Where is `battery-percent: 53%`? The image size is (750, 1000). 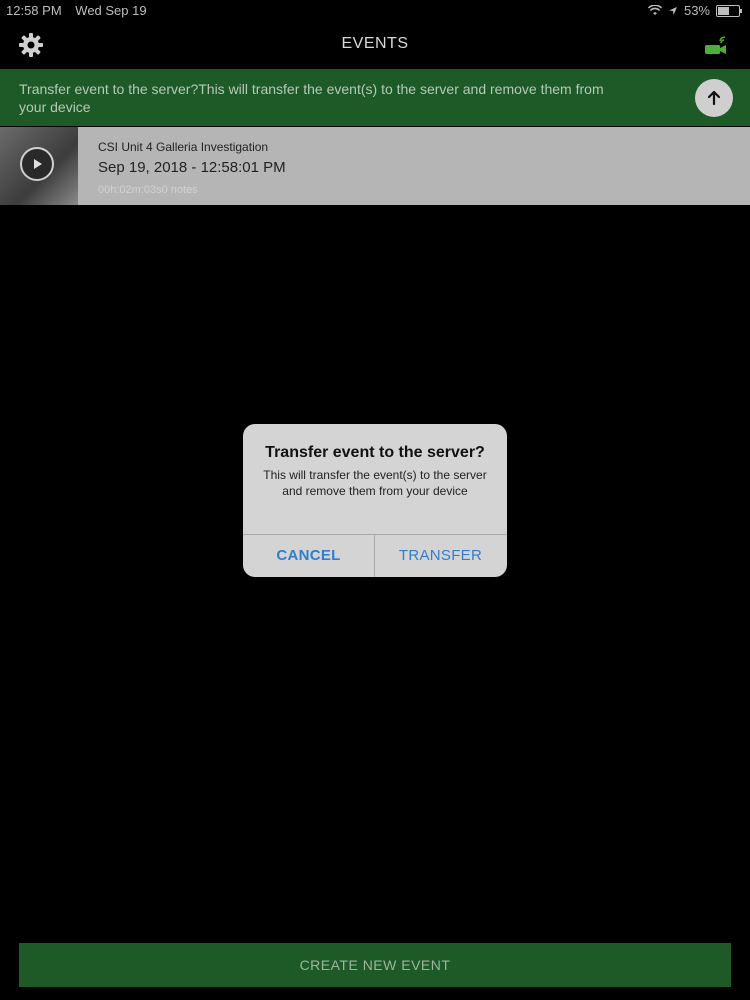 battery-percent: 53% is located at coordinates (696, 10).